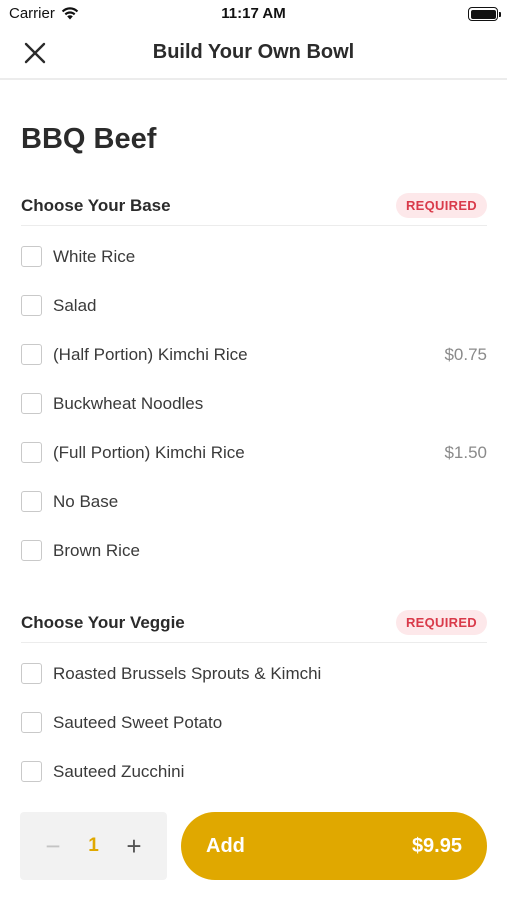 Image resolution: width=507 pixels, height=900 pixels. What do you see at coordinates (86, 501) in the screenshot?
I see `option-label: No Base` at bounding box center [86, 501].